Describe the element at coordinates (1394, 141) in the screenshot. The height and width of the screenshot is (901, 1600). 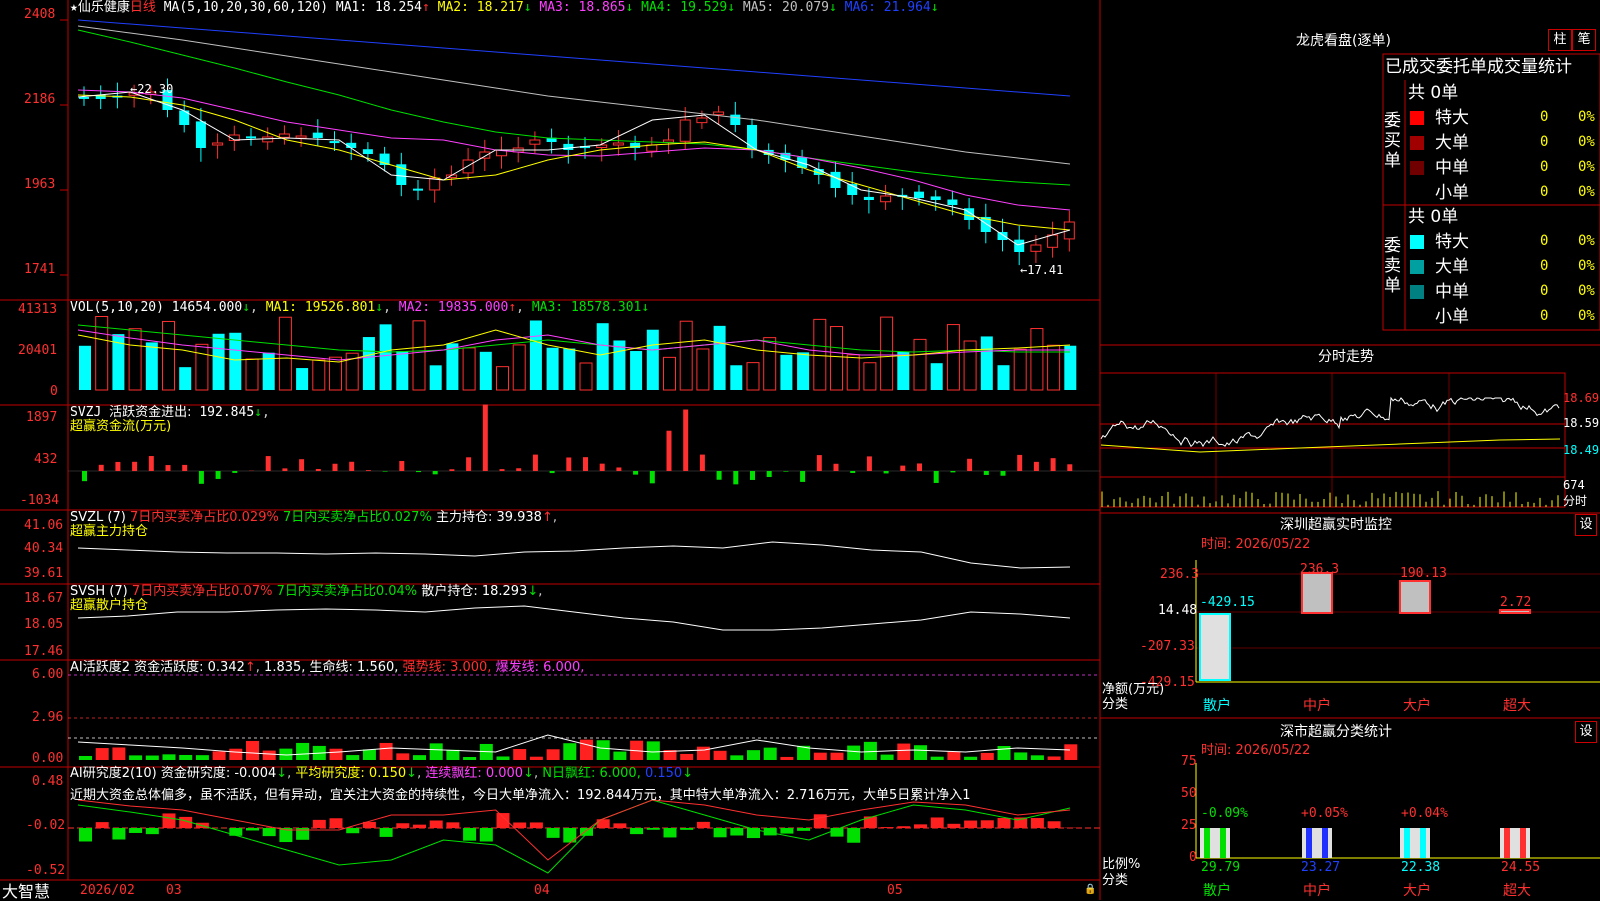
I see `buy-side-label: 委买单` at that location.